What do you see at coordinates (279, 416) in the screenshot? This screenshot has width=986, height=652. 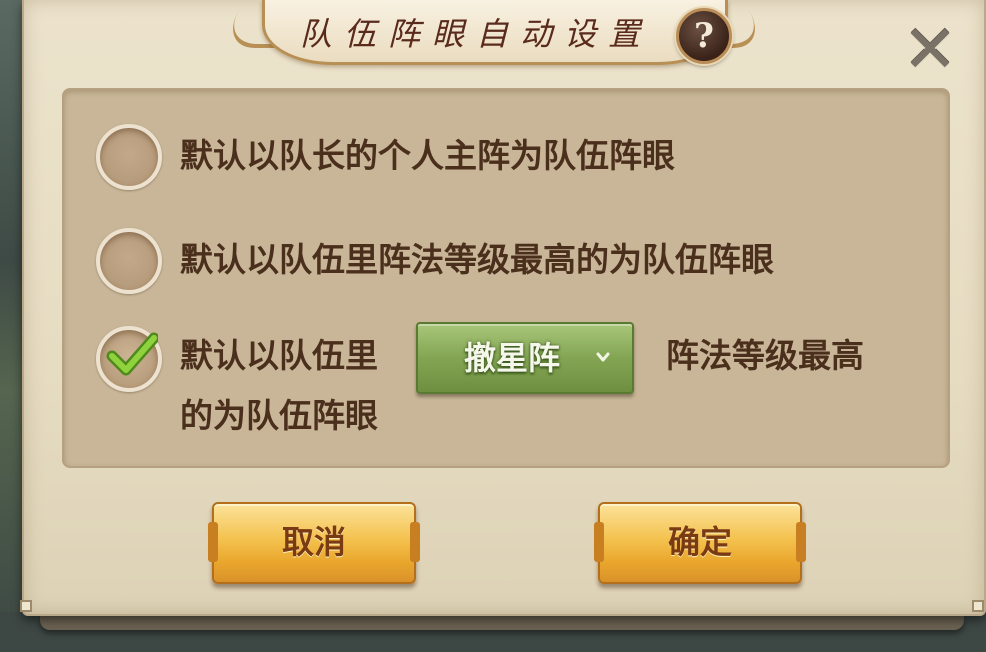 I see `option-label-selected-formation-line2: 的为队伍阵眼` at bounding box center [279, 416].